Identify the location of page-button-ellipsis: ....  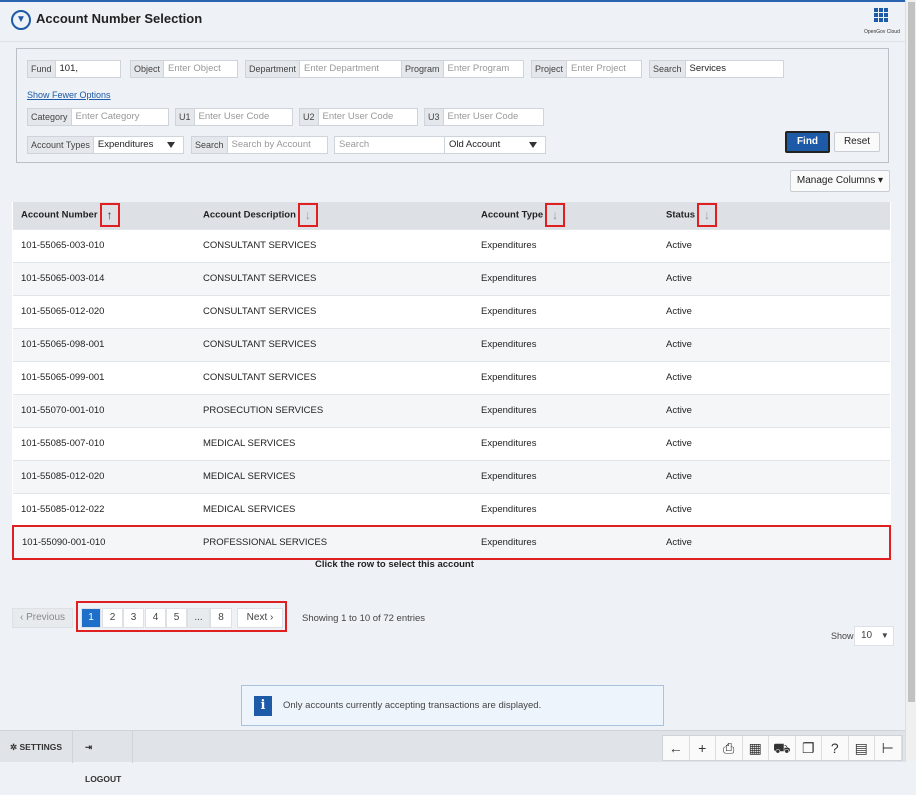
(198, 618).